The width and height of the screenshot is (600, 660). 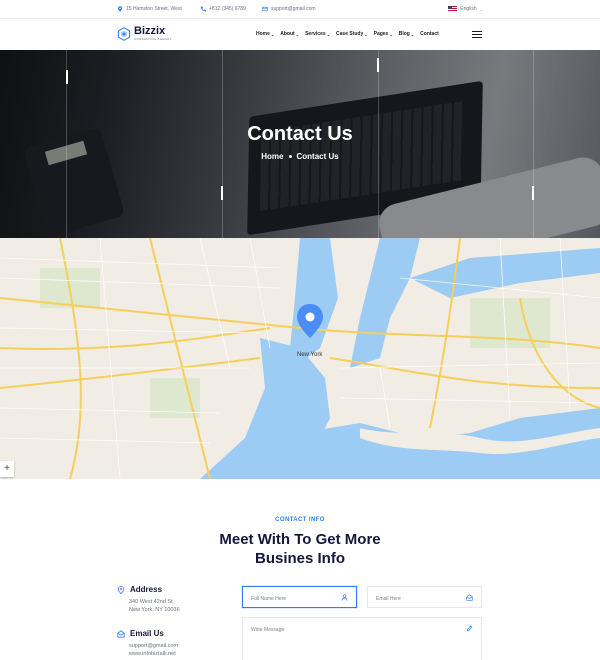 I want to click on nav-label: Case Study, so click(x=350, y=34).